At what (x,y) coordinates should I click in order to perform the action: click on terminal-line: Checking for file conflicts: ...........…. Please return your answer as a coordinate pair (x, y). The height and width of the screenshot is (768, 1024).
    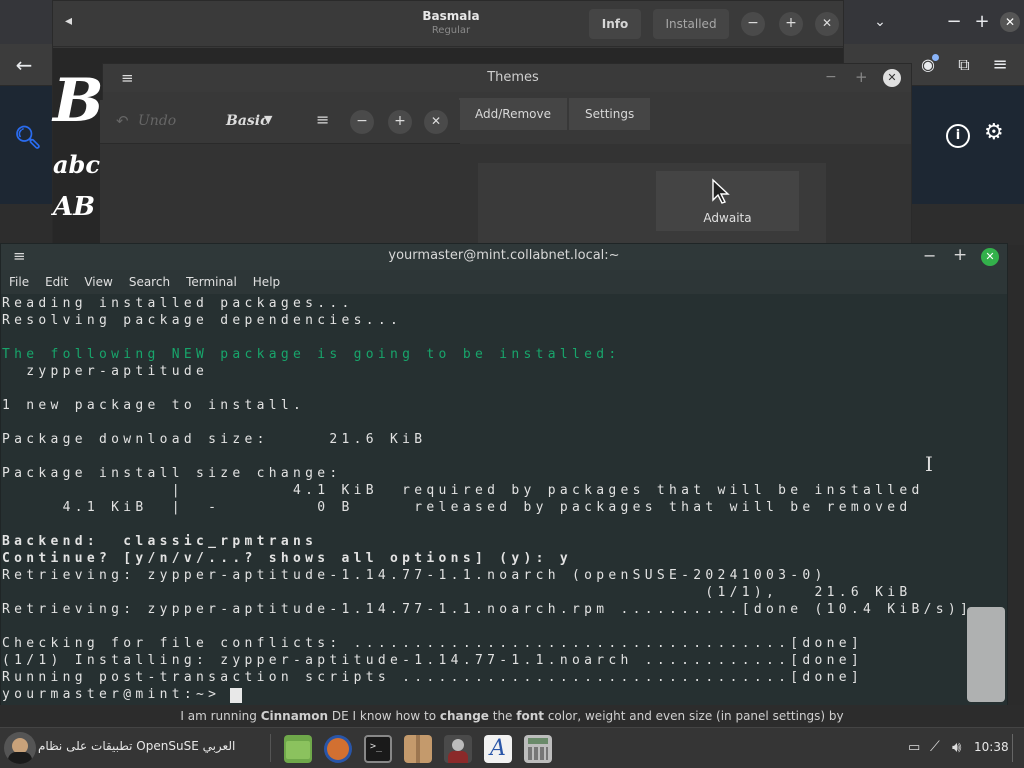
    Looking at the image, I should click on (432, 643).